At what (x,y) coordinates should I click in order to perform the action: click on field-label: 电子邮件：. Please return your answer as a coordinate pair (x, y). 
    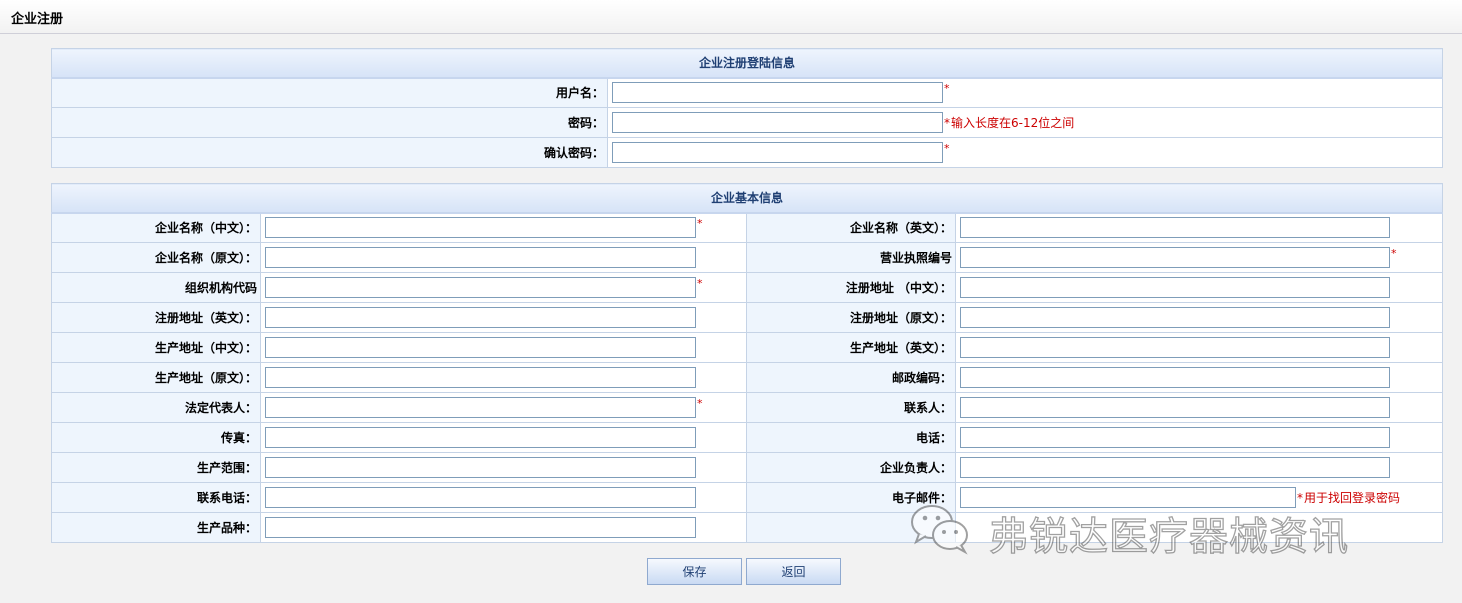
    Looking at the image, I should click on (851, 497).